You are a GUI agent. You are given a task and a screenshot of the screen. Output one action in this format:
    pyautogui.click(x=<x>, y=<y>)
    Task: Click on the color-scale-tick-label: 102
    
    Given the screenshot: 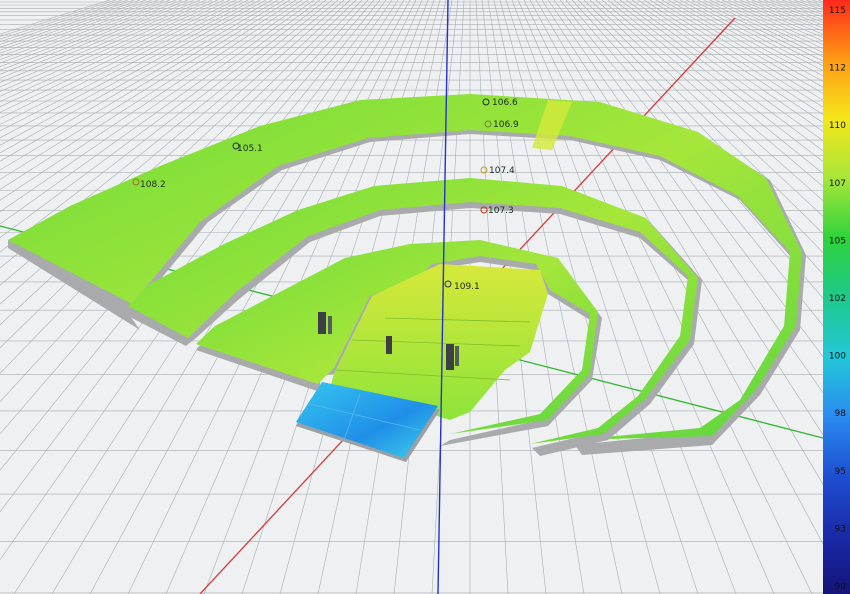 What is the action you would take?
    pyautogui.click(x=837, y=299)
    